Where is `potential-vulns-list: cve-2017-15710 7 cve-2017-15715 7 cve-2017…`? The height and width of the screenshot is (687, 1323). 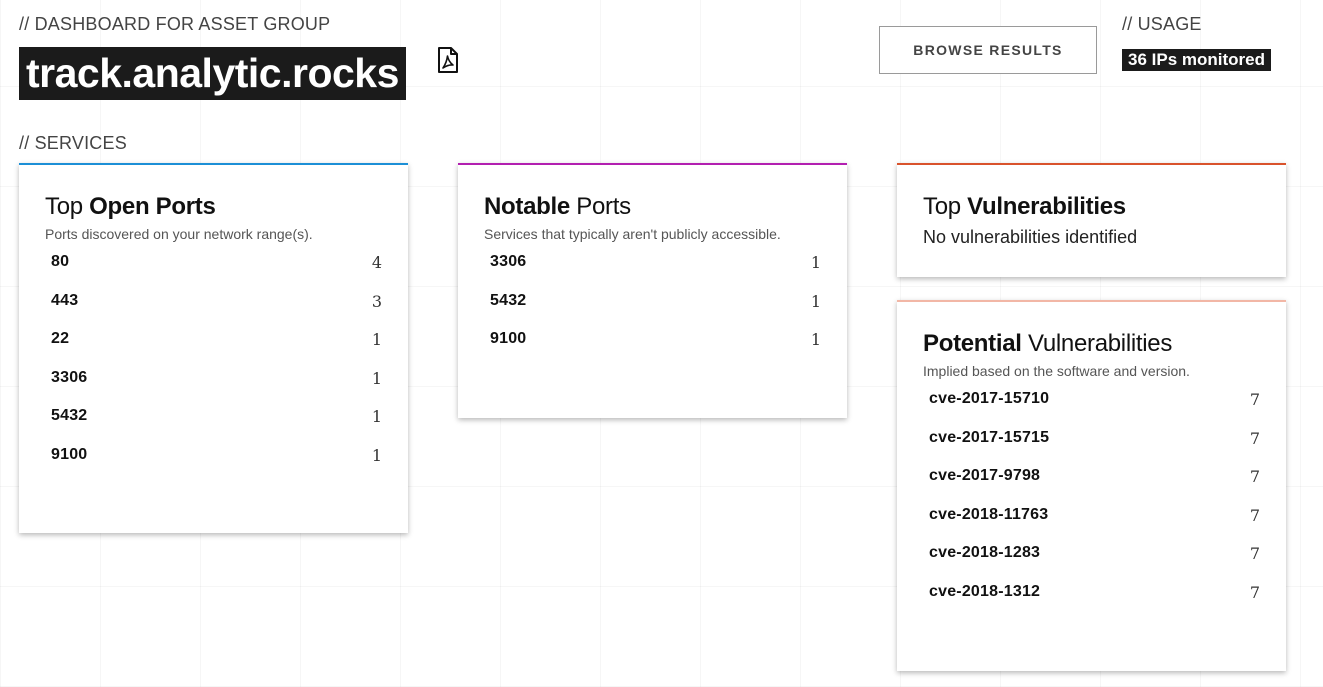 potential-vulns-list: cve-2017-15710 7 cve-2017-15715 7 cve-2017… is located at coordinates (1094, 505).